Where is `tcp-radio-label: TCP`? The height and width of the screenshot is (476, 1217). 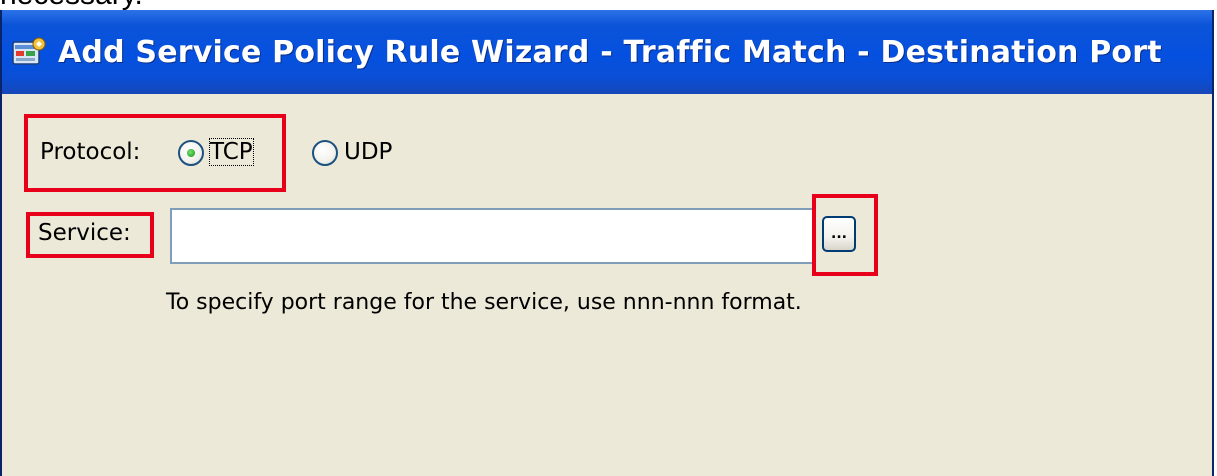
tcp-radio-label: TCP is located at coordinates (231, 152).